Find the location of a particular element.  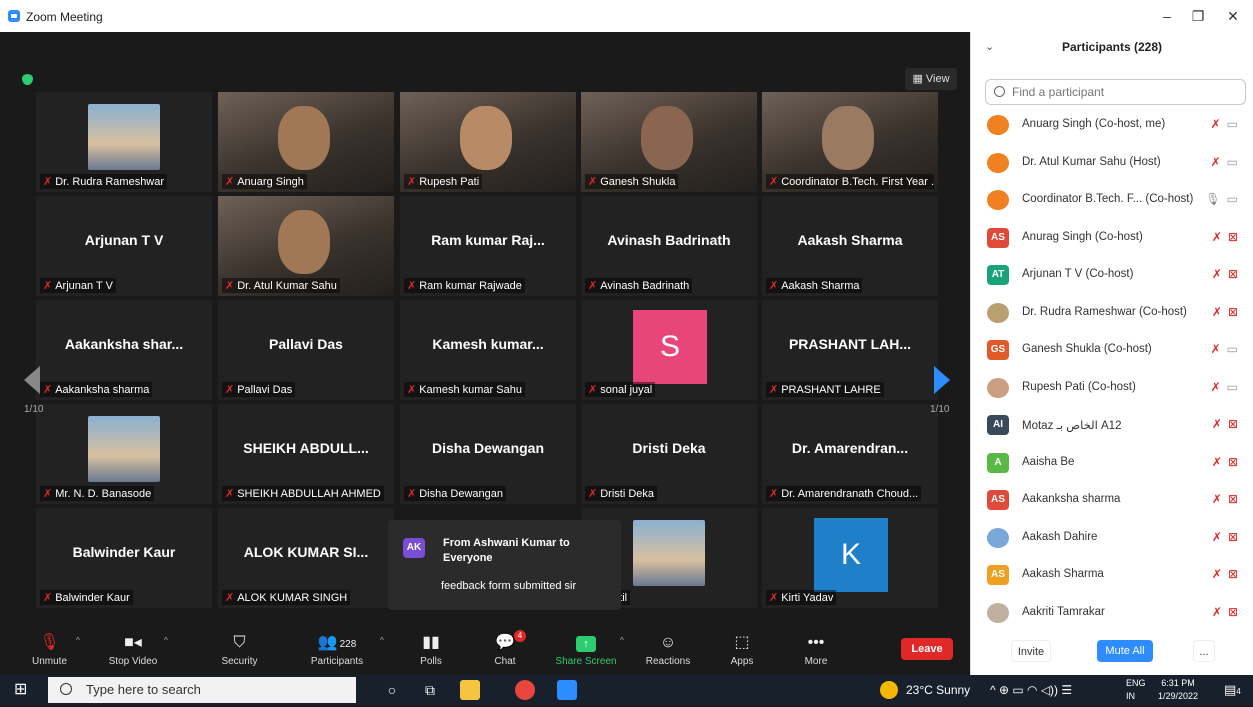

reactions-button: ☺ Reactions is located at coordinates (668, 652).